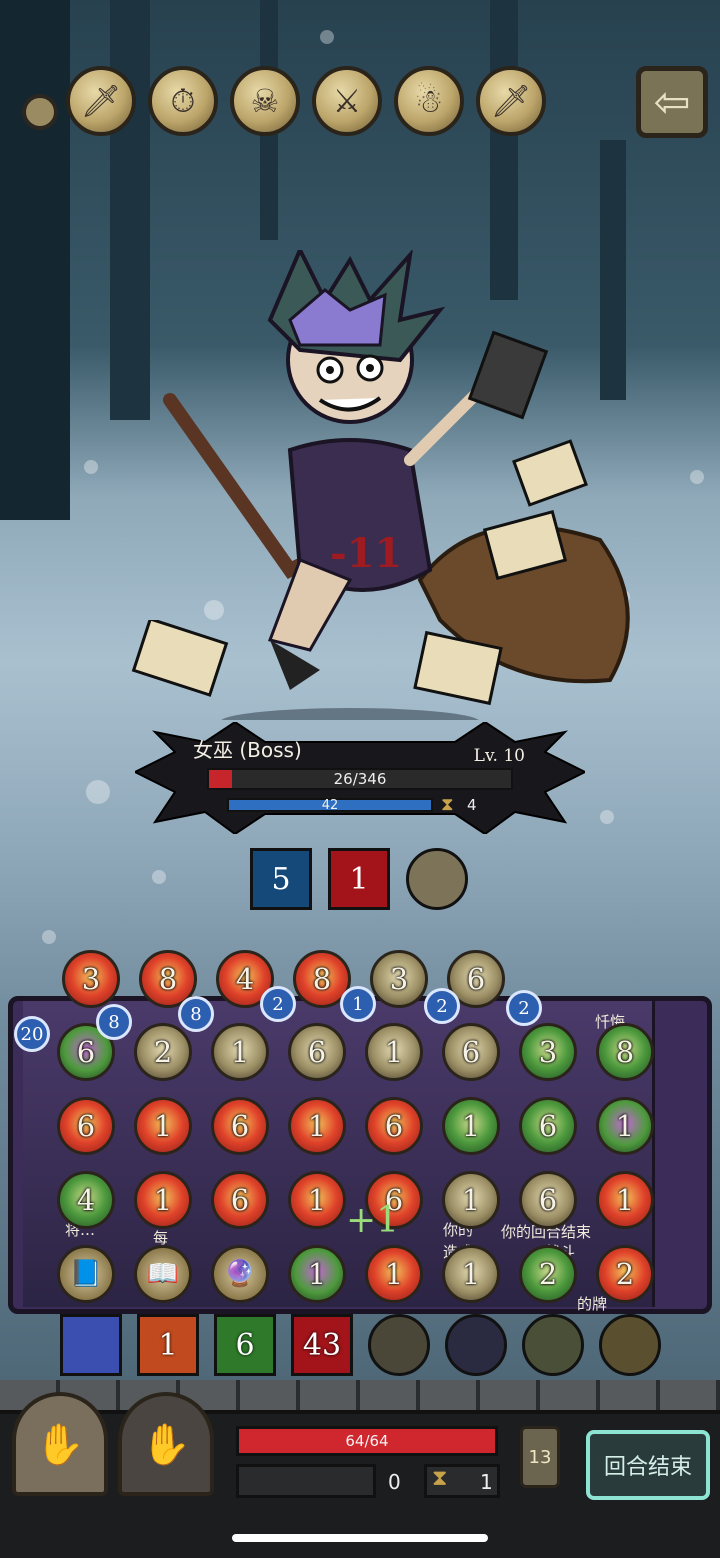 This screenshot has height=1558, width=720. What do you see at coordinates (245, 1345) in the screenshot?
I see `heal-icon: 6` at bounding box center [245, 1345].